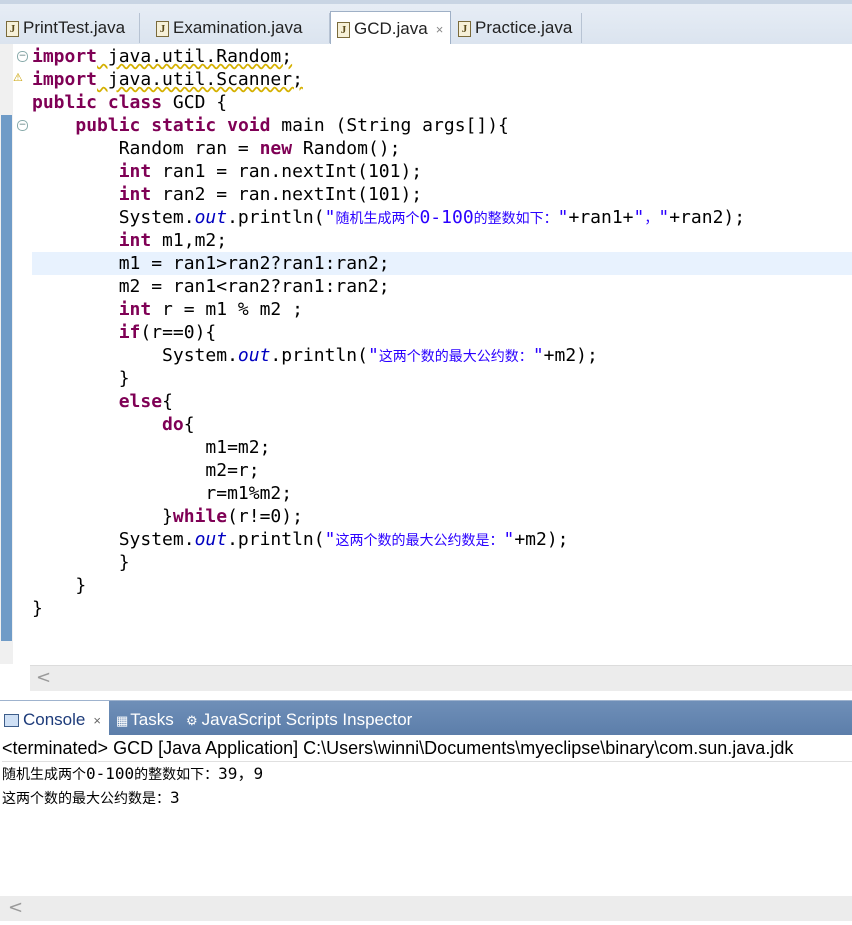  Describe the element at coordinates (307, 719) in the screenshot. I see `tab-label: JavaScript Scripts Inspector` at that location.